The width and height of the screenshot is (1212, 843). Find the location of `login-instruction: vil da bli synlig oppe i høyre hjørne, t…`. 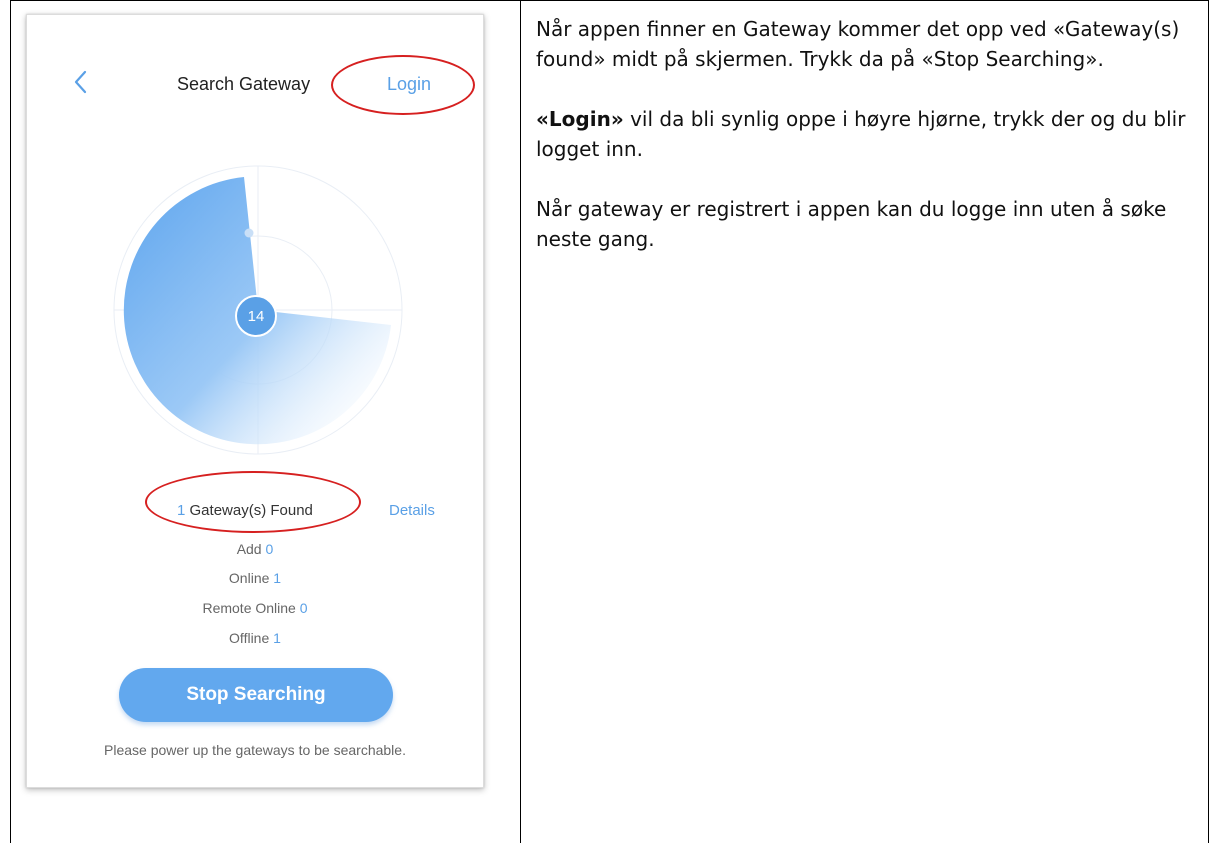

login-instruction: vil da bli synlig oppe i høyre hjørne, t… is located at coordinates (861, 134).